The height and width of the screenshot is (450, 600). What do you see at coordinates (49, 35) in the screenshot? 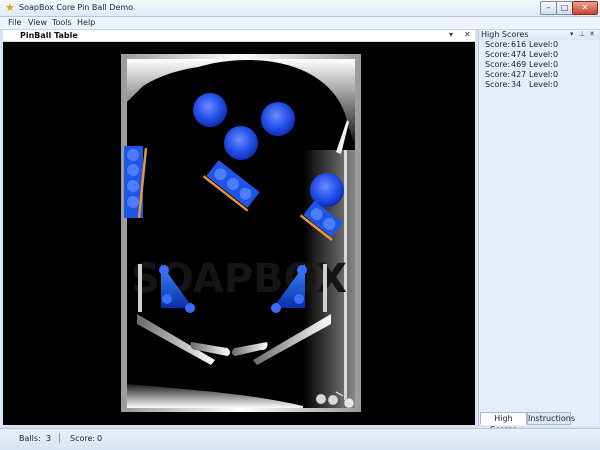
I see `document-title: PinBall Table` at bounding box center [49, 35].